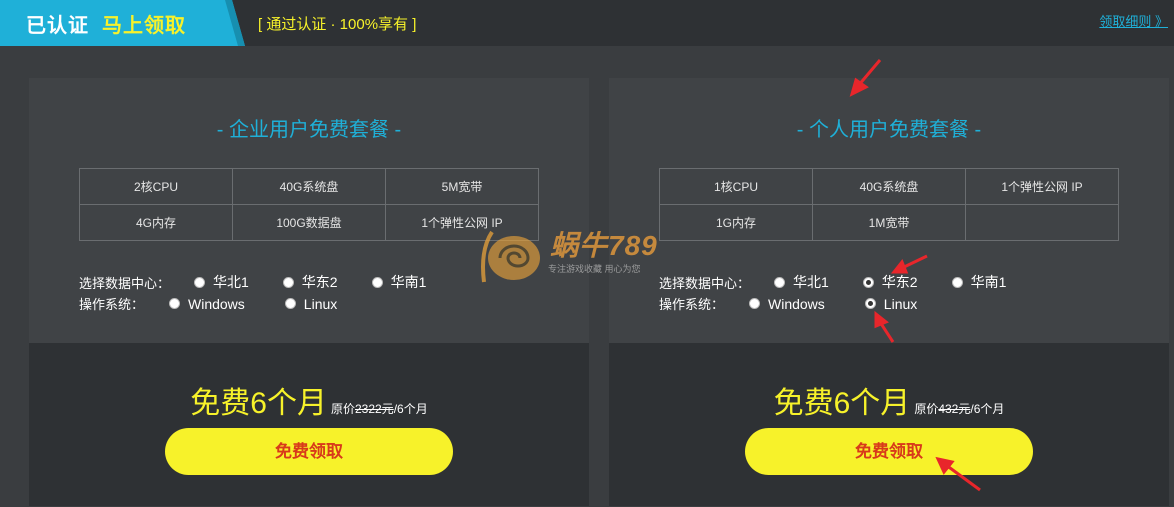 The height and width of the screenshot is (507, 1174). I want to click on table-row: 1核CPU 40G系统盘 1个弹性公网 IP, so click(889, 186).